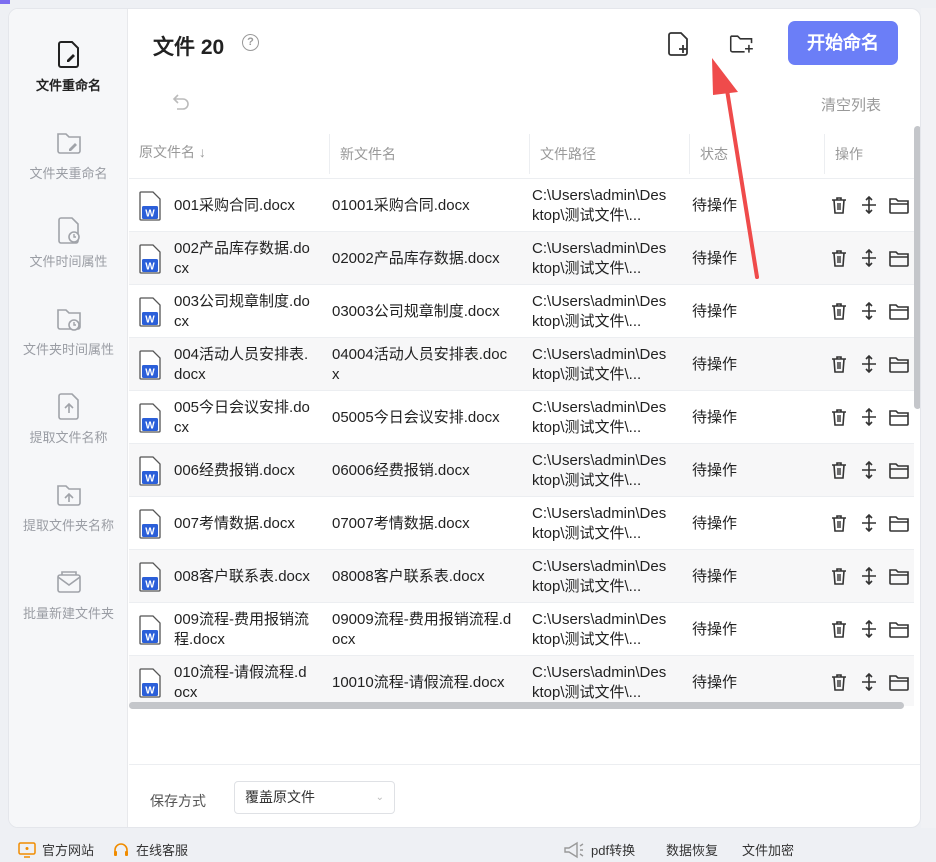 The image size is (936, 862). Describe the element at coordinates (68, 613) in the screenshot. I see `sidebar-item-label: 批量新建文件夹` at that location.